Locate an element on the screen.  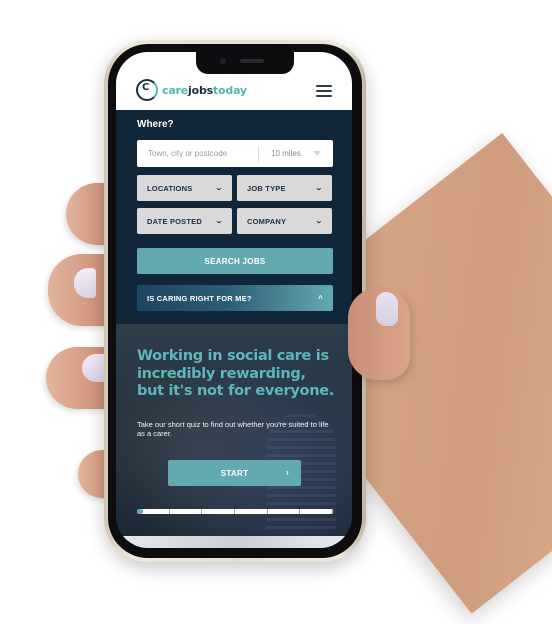
logo-mark-icon is located at coordinates (147, 90).